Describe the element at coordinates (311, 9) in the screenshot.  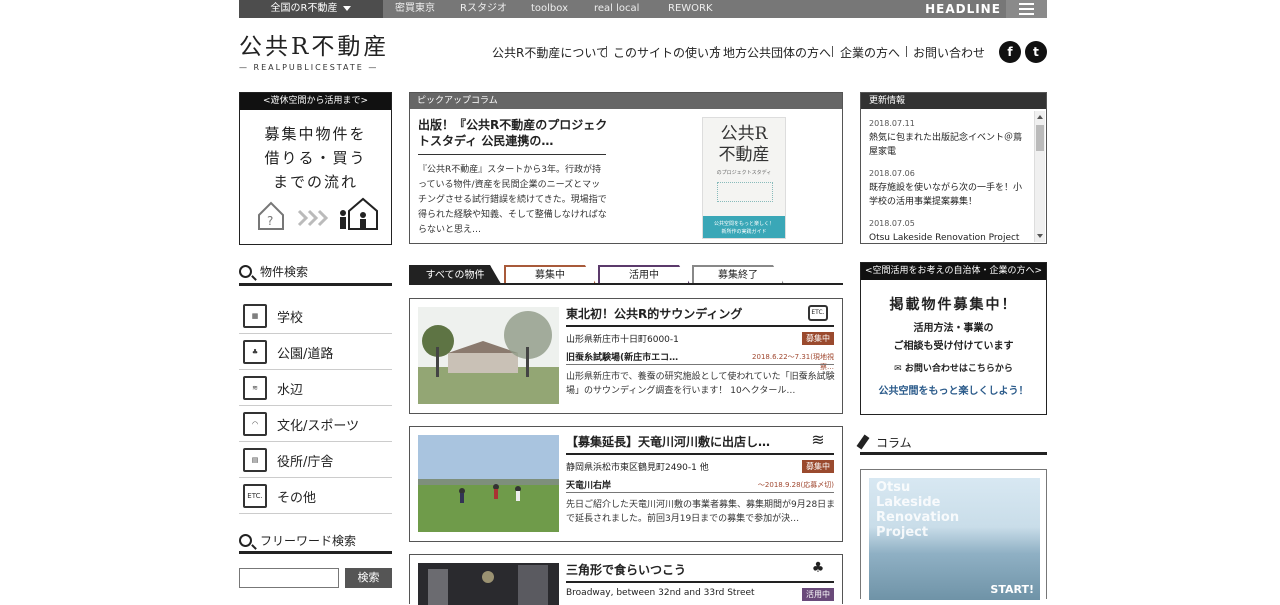
I see `region-dropdown: 全国のR不動産` at that location.